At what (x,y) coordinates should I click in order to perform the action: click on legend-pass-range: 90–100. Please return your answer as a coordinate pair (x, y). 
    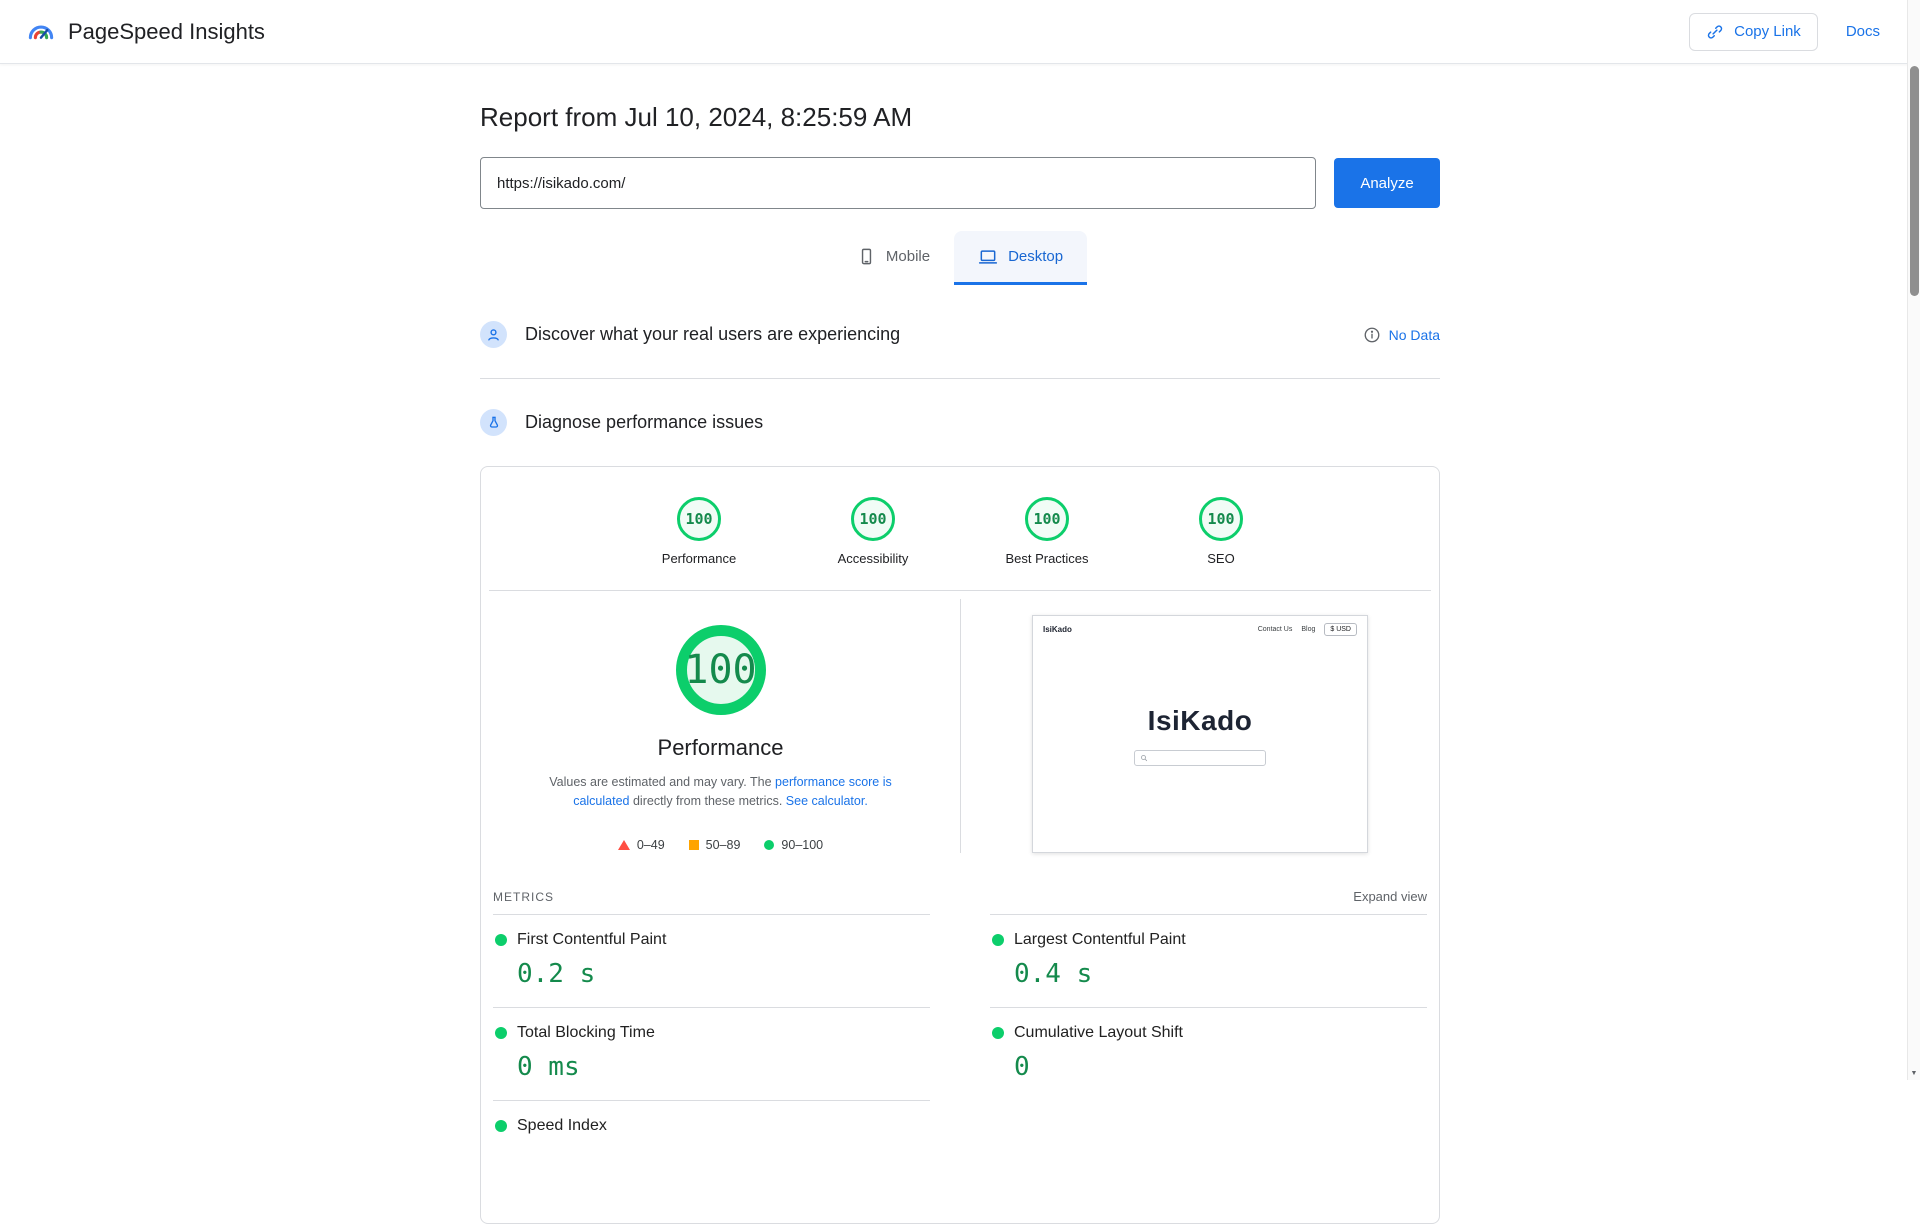
    Looking at the image, I should click on (802, 844).